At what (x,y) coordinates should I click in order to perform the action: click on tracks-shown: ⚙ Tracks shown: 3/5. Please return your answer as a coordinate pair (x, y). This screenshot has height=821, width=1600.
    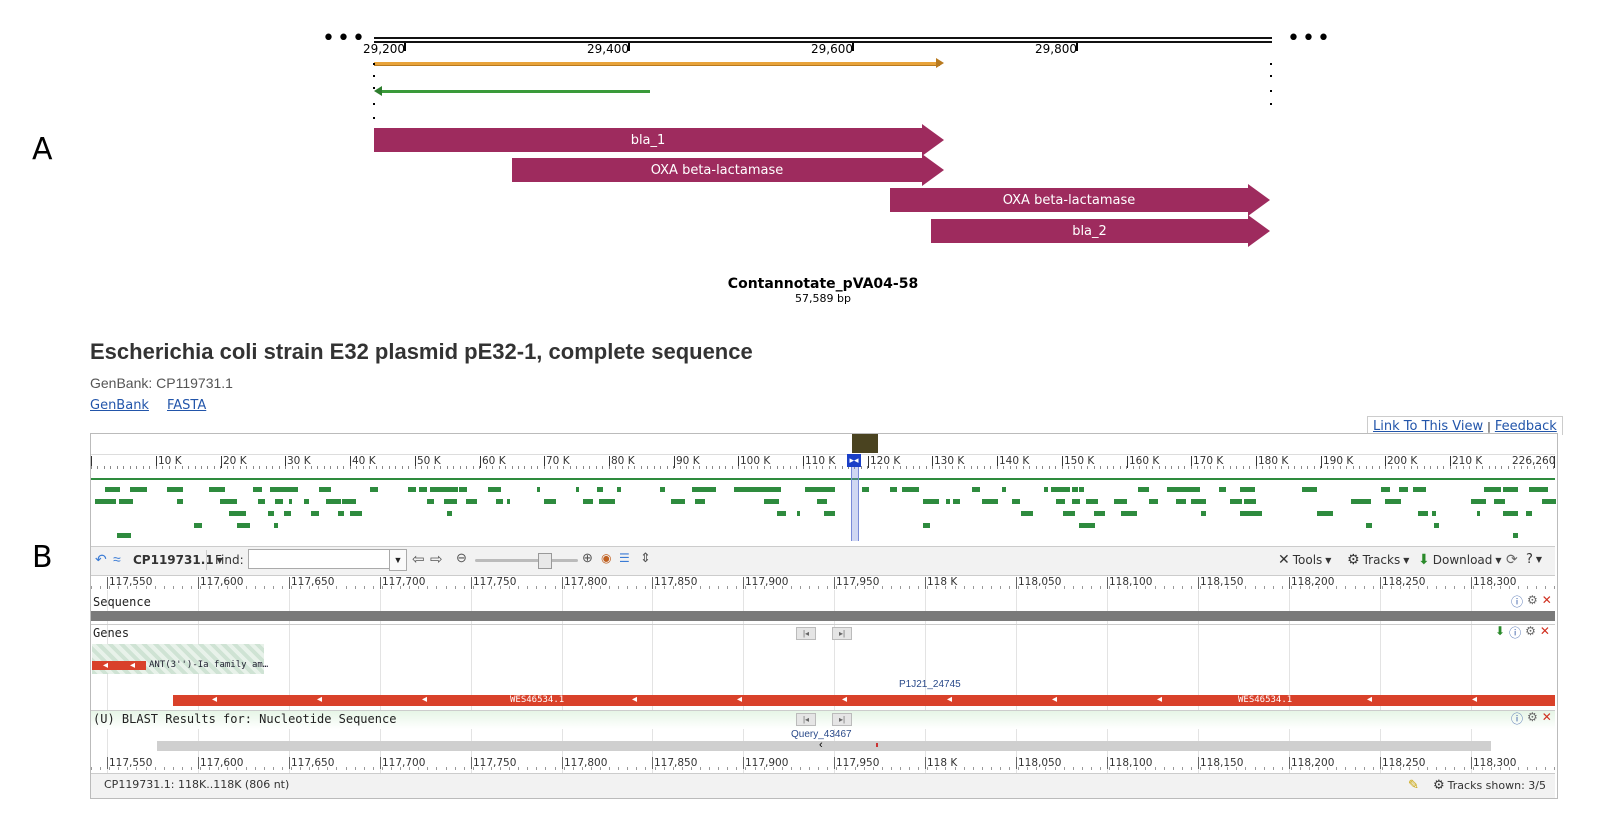
    Looking at the image, I should click on (1489, 785).